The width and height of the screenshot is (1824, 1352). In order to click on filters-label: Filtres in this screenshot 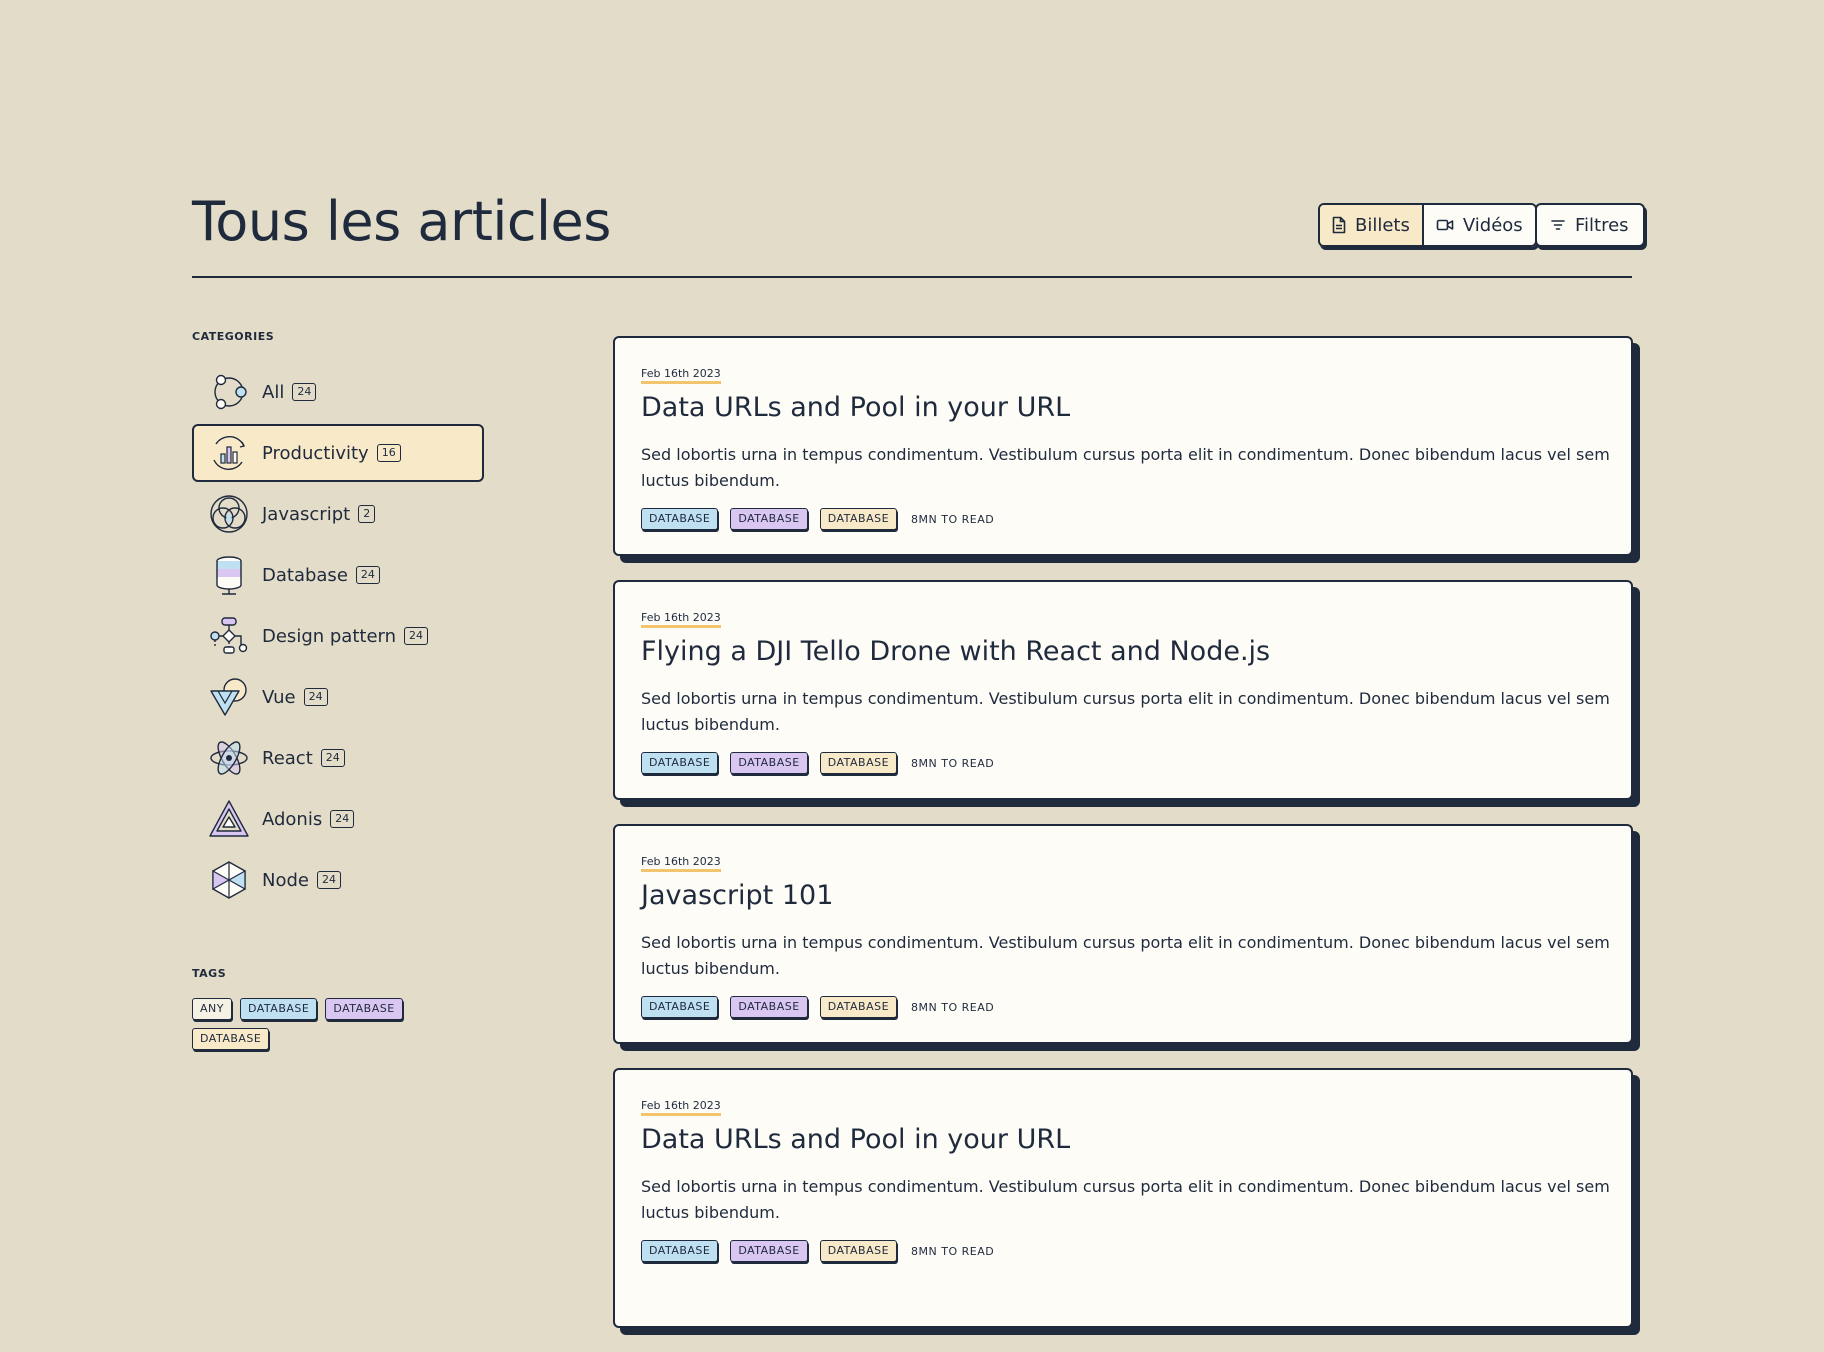, I will do `click(1602, 225)`.